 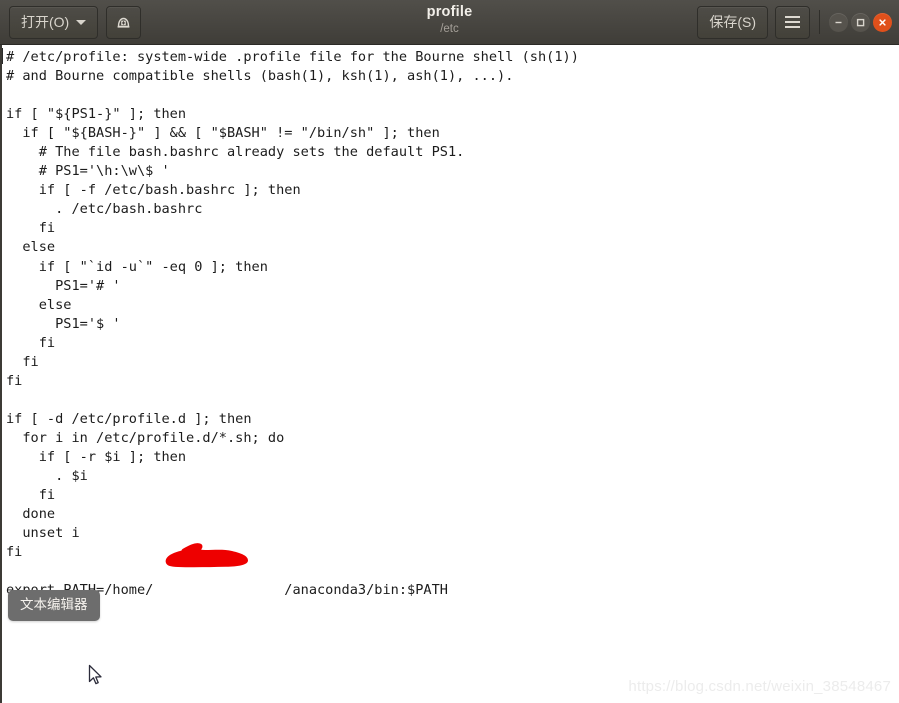 I want to click on chevron-down-icon, so click(x=81, y=22).